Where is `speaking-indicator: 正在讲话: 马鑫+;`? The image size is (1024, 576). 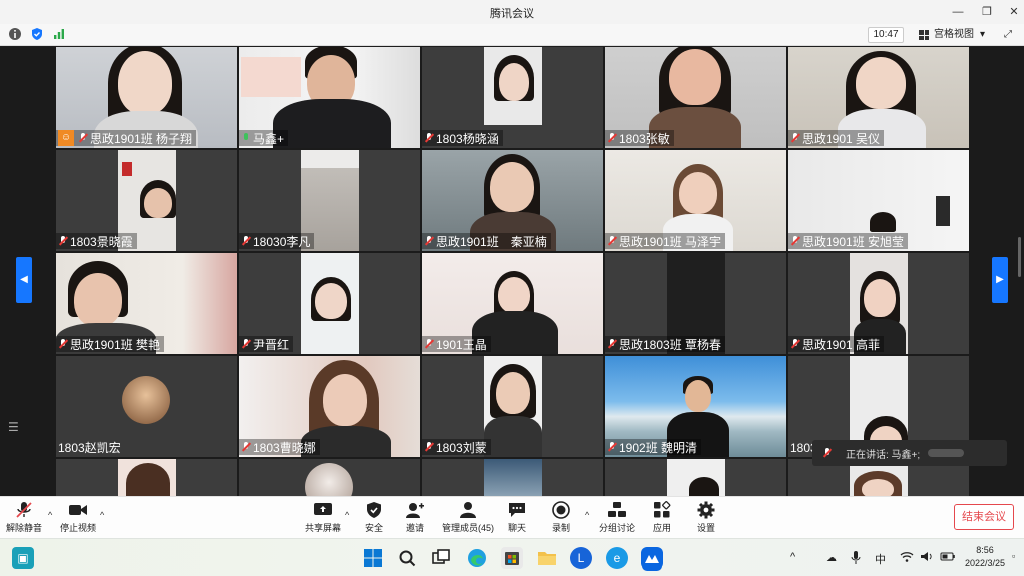
speaking-indicator: 正在讲话: 马鑫+; is located at coordinates (909, 453).